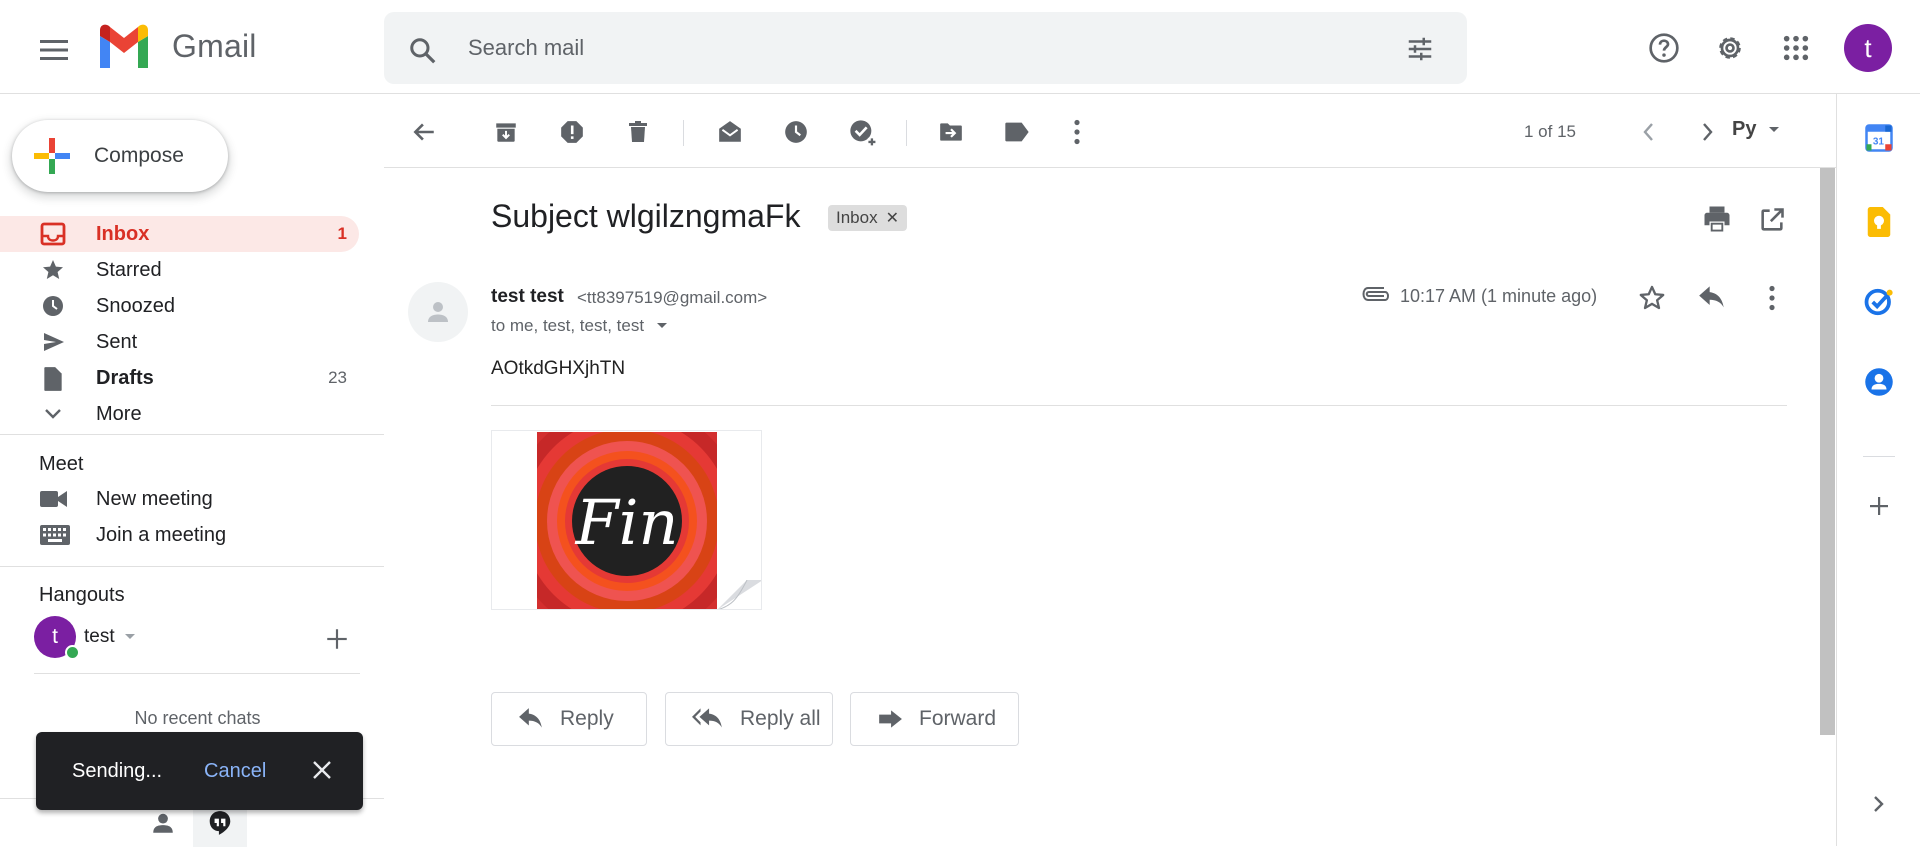 This screenshot has width=1920, height=847. I want to click on older-button, so click(1708, 132).